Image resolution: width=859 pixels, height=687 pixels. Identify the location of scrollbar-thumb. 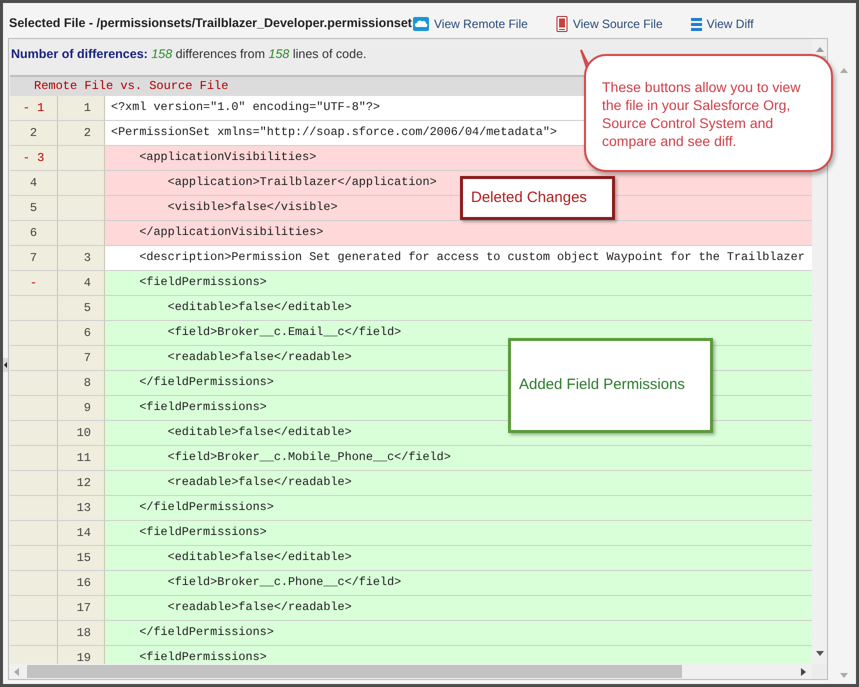
(354, 671).